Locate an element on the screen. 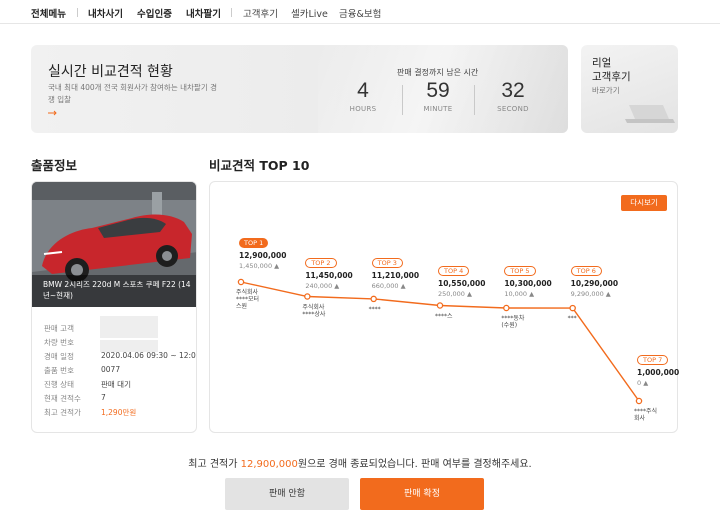 The height and width of the screenshot is (511, 720). review-title: 리얼 고객후기 is located at coordinates (611, 70).